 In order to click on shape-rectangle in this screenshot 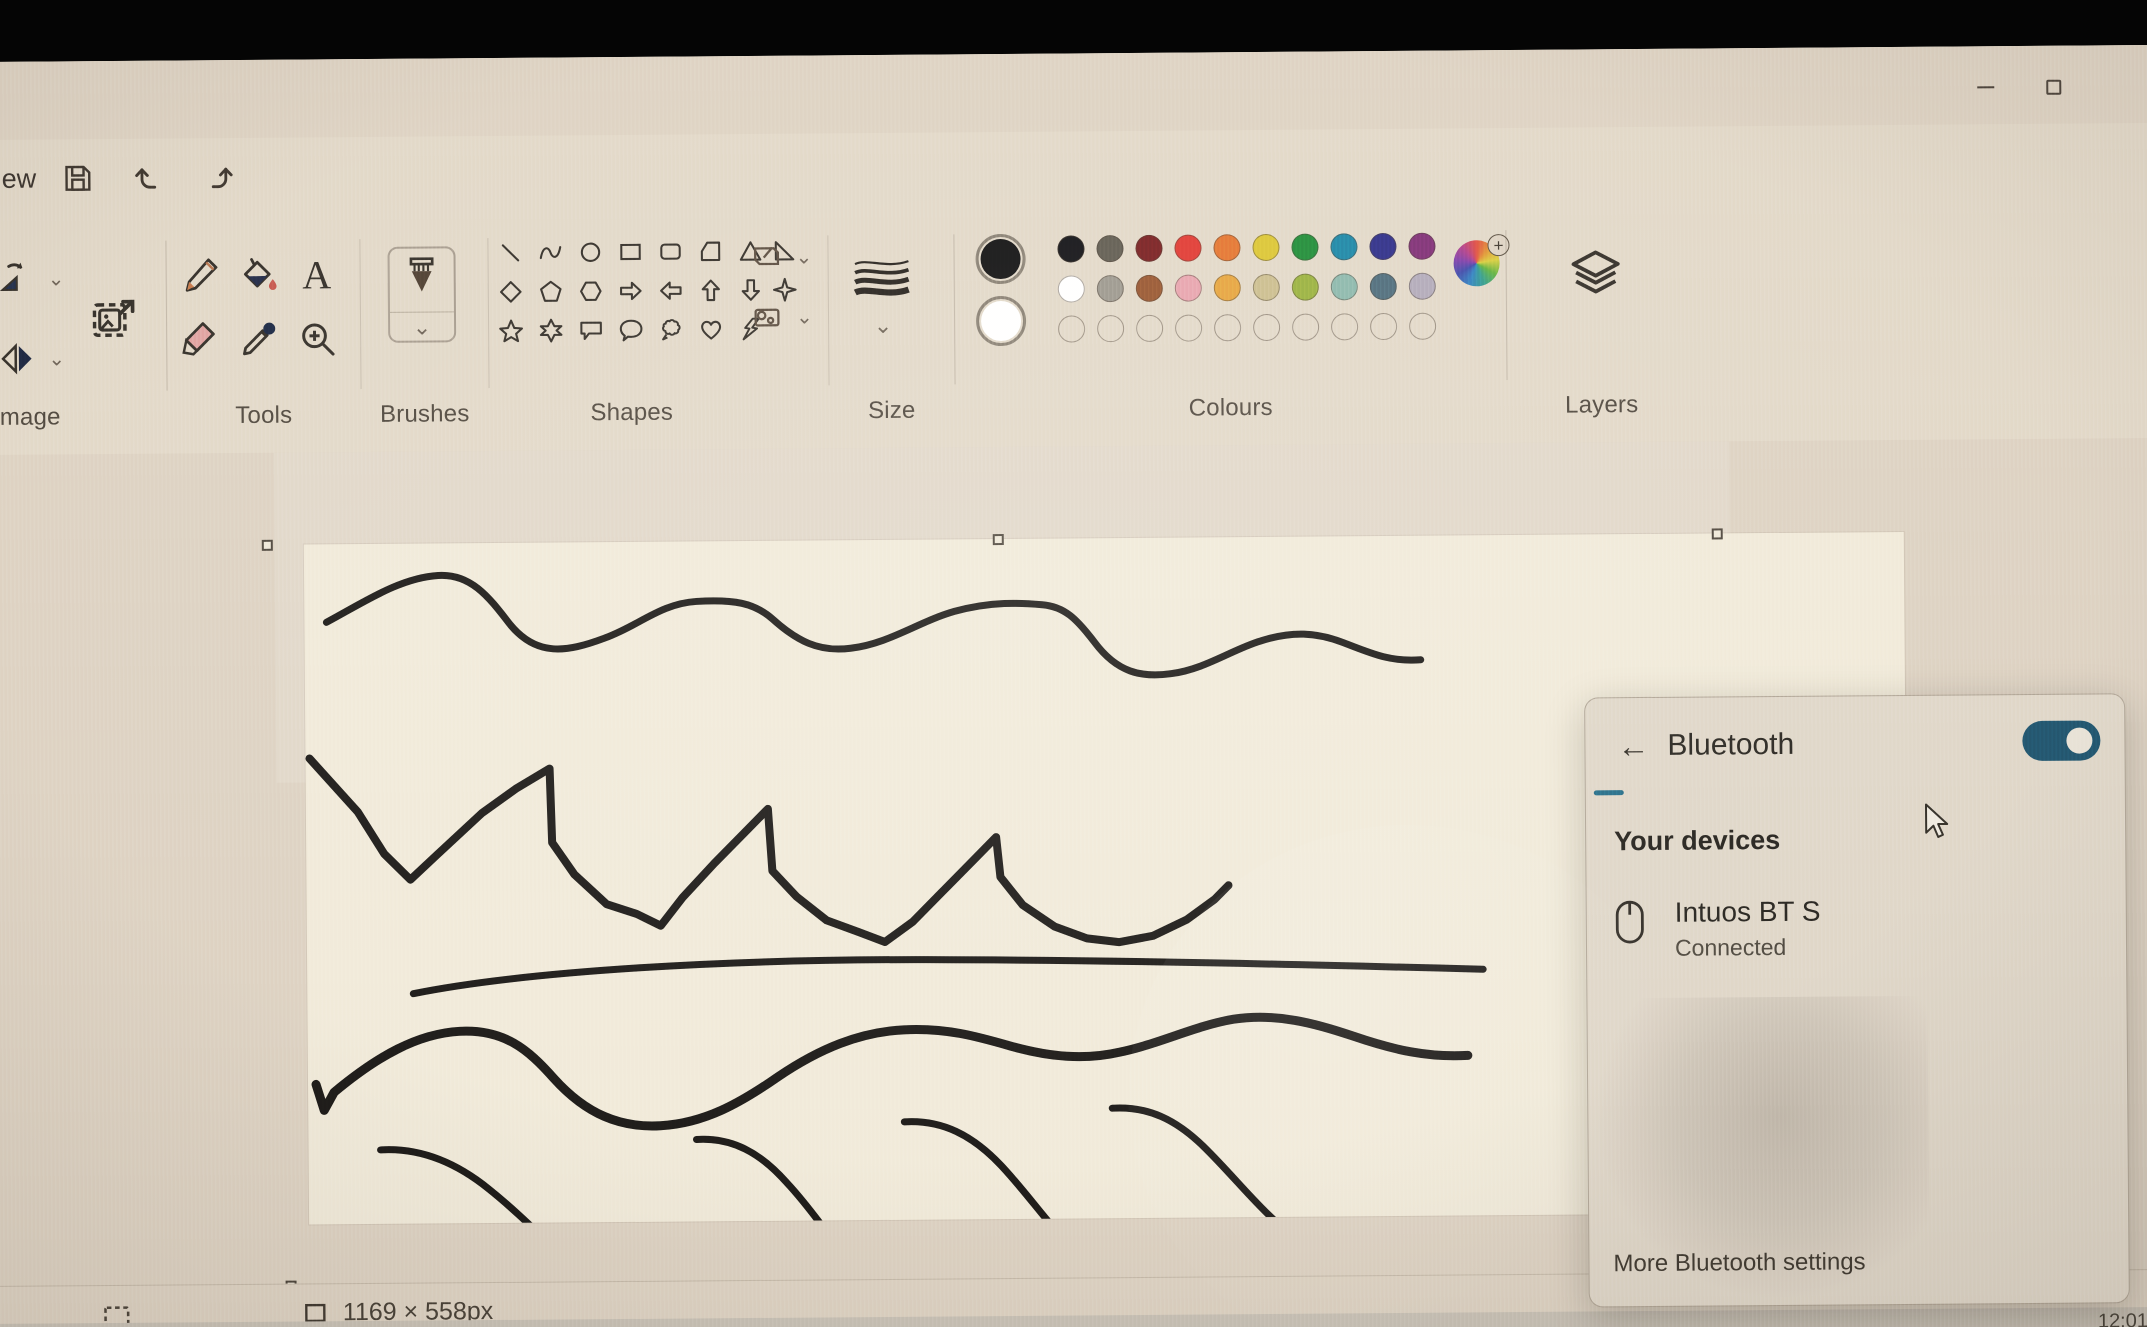, I will do `click(629, 251)`.